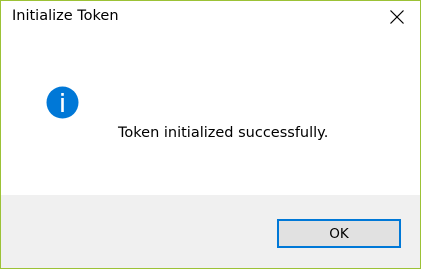 This screenshot has width=421, height=269. What do you see at coordinates (65, 16) in the screenshot?
I see `dialog-title: Initialize Token` at bounding box center [65, 16].